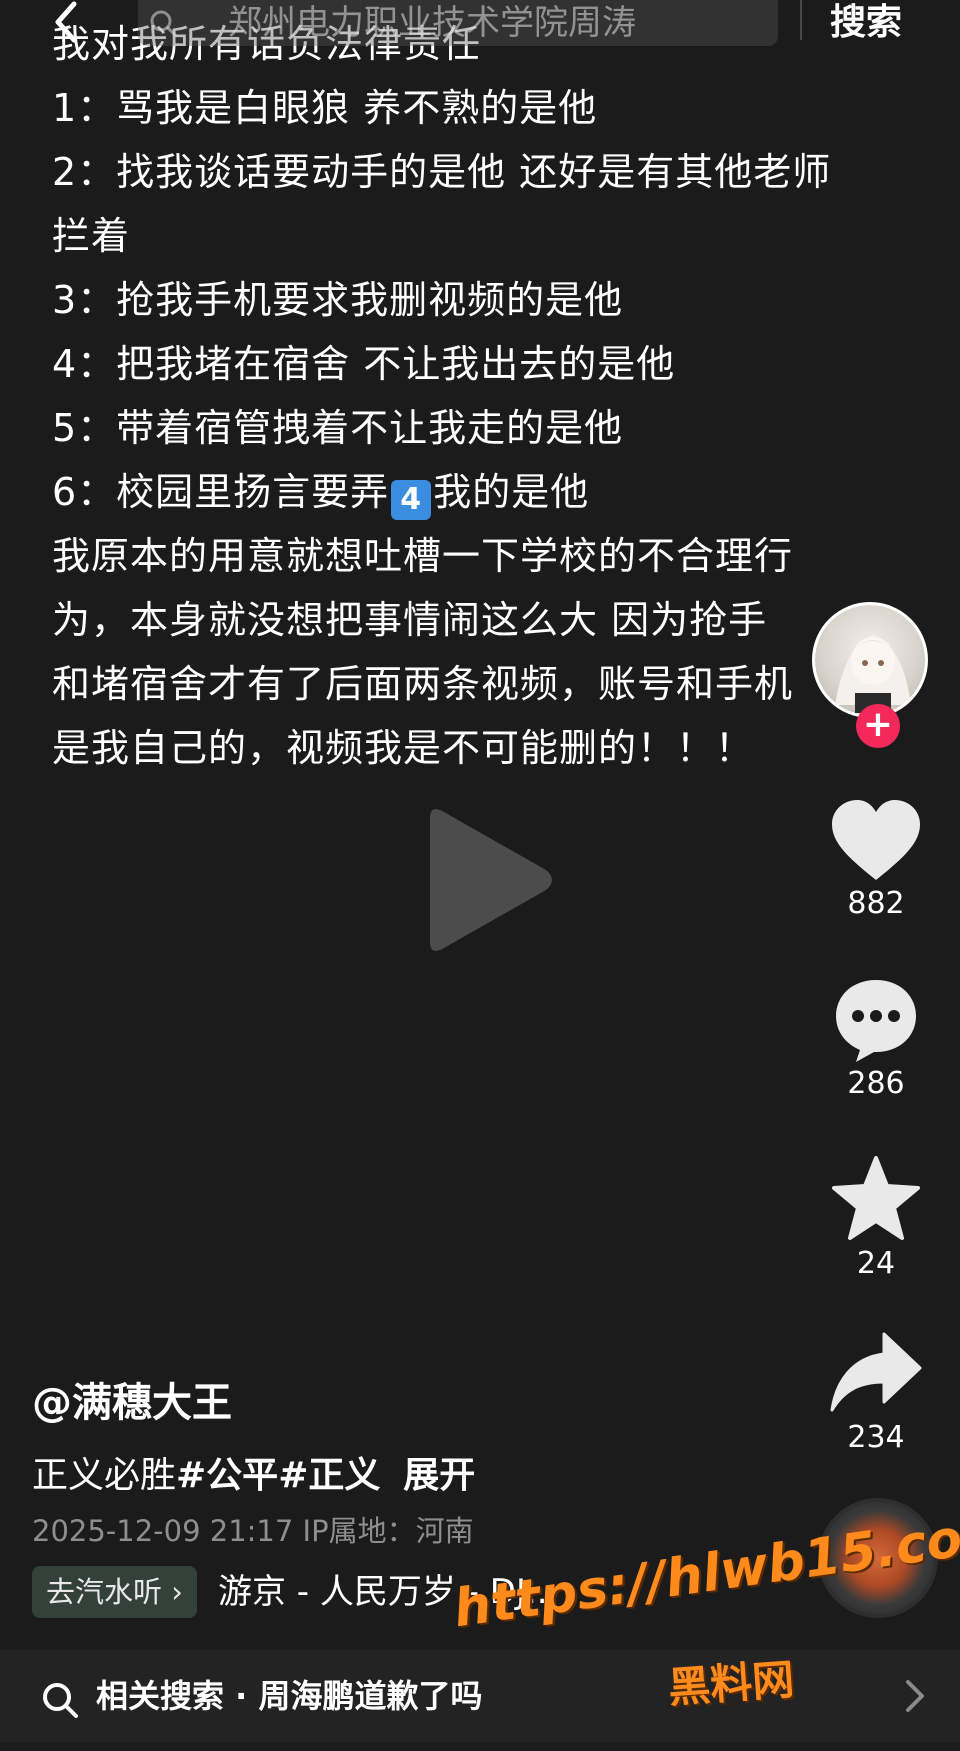 The height and width of the screenshot is (1751, 960). Describe the element at coordinates (329, 1475) in the screenshot. I see `hashtag: #正义` at that location.